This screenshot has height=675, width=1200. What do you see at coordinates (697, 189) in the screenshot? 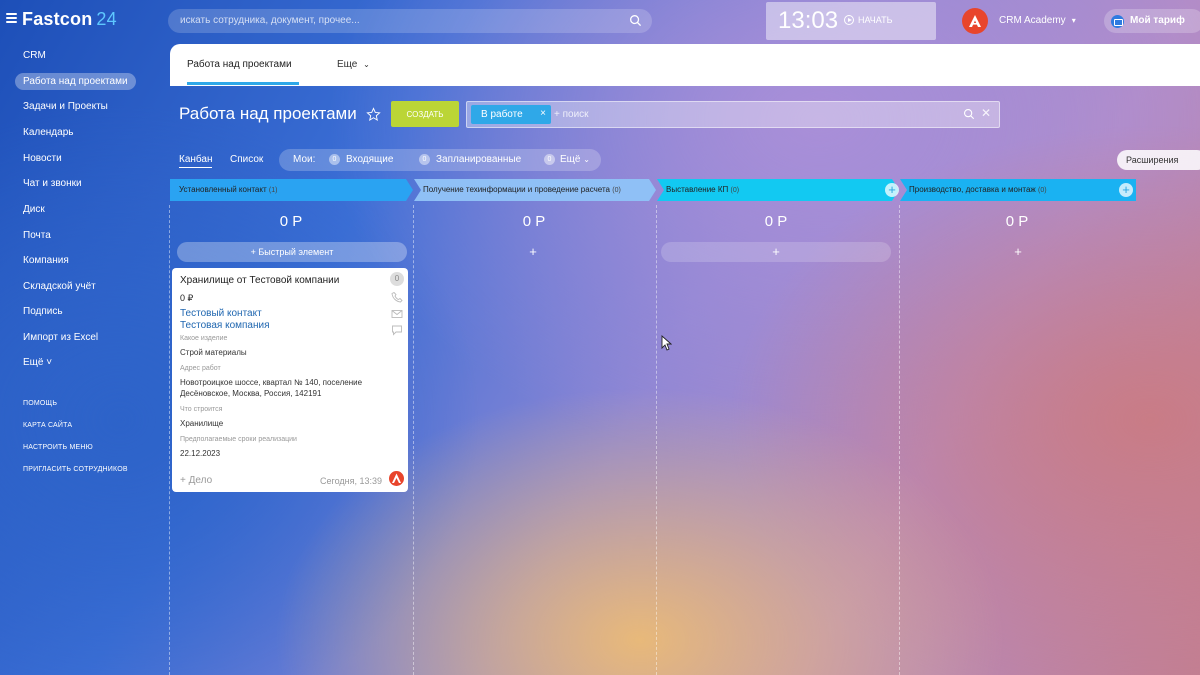
I see `stage-name: Выставление КП` at bounding box center [697, 189].